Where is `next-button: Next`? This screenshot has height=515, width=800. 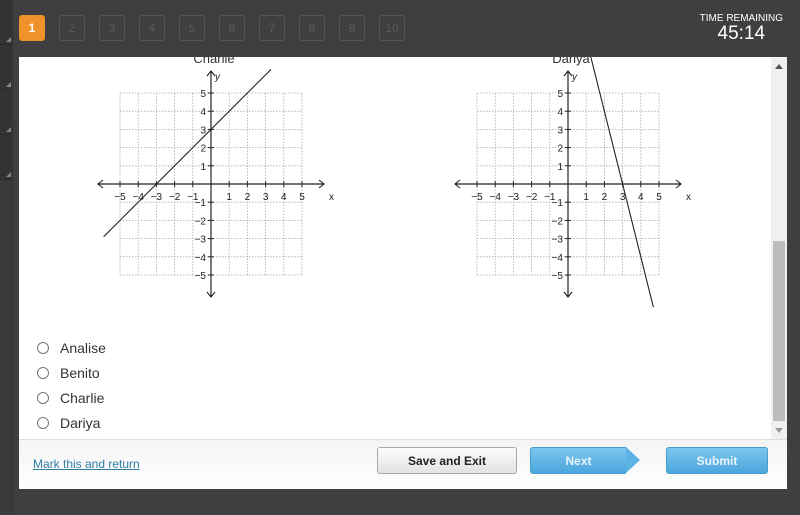 next-button: Next is located at coordinates (578, 460).